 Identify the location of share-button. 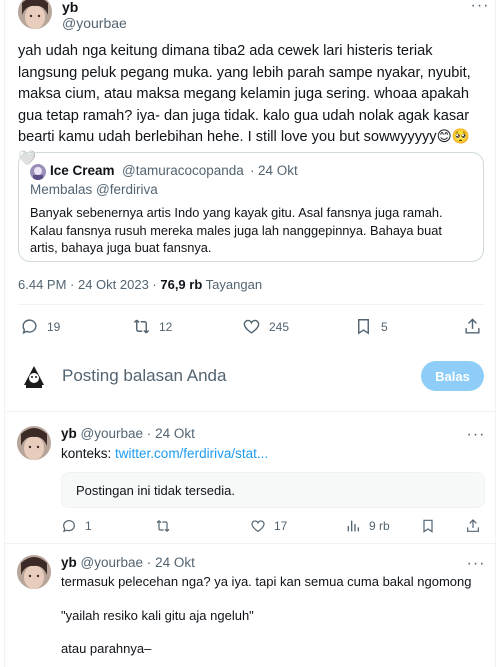
(472, 326).